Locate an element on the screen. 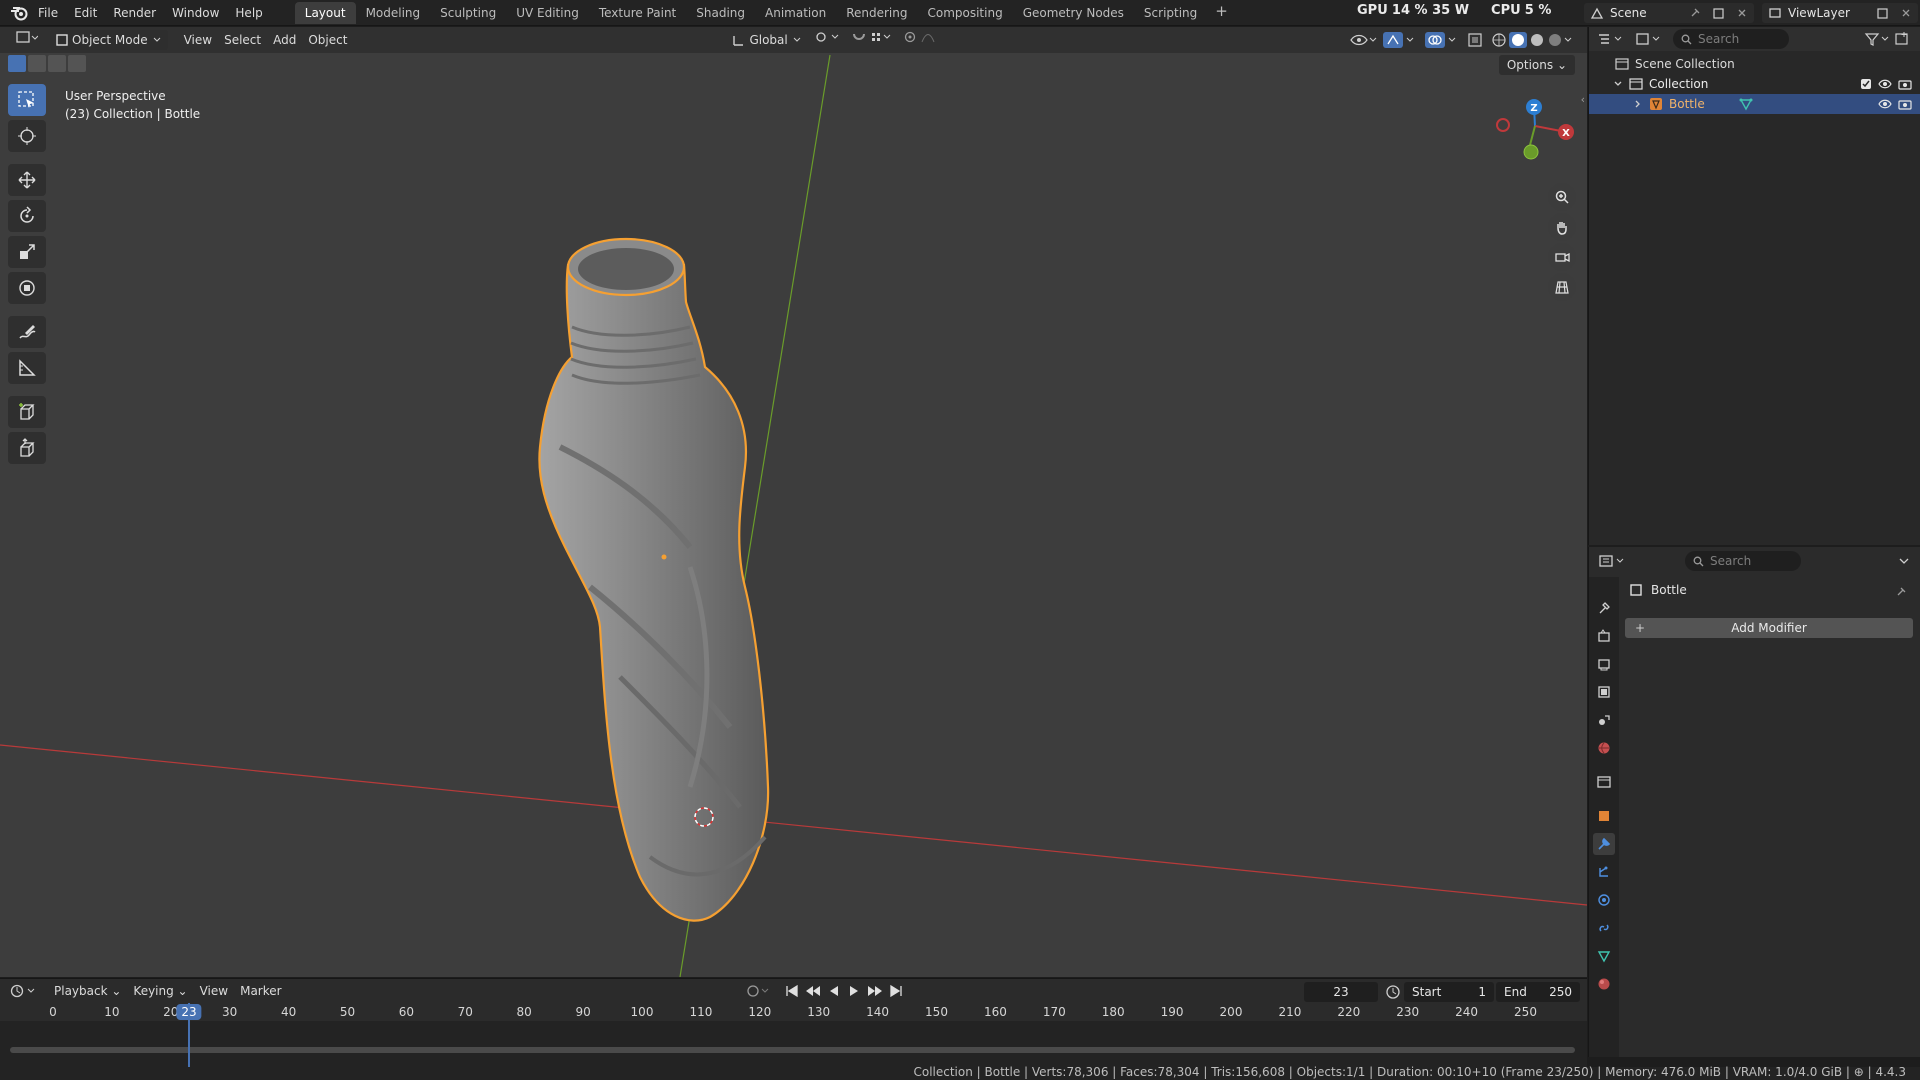  options-dropdown: Options ⌄ is located at coordinates (1536, 65).